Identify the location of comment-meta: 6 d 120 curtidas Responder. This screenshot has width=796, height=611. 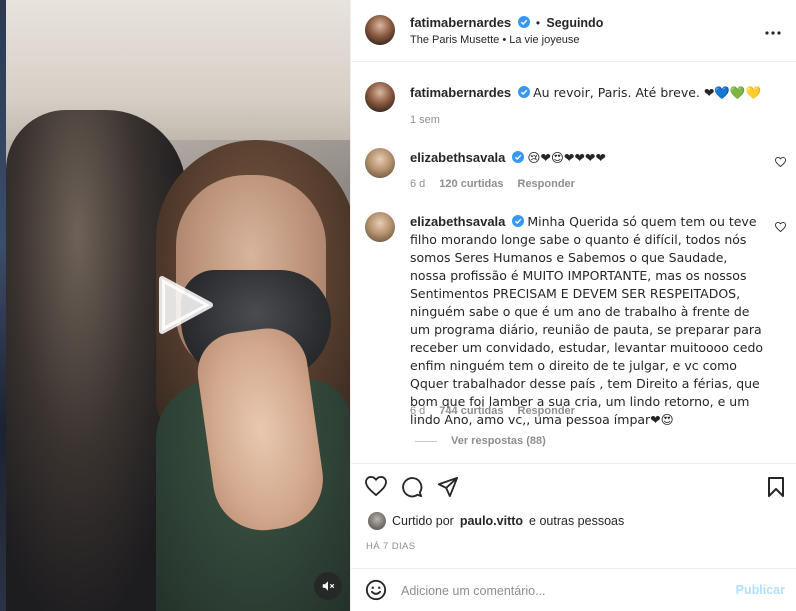
(492, 184).